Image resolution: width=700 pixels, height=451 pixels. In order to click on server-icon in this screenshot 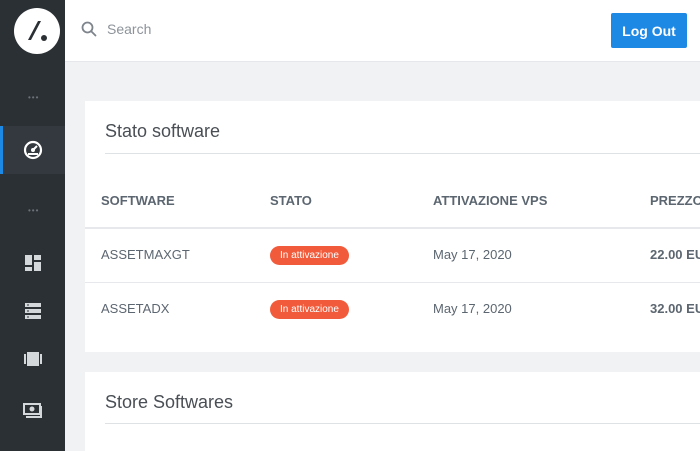, I will do `click(32, 311)`.